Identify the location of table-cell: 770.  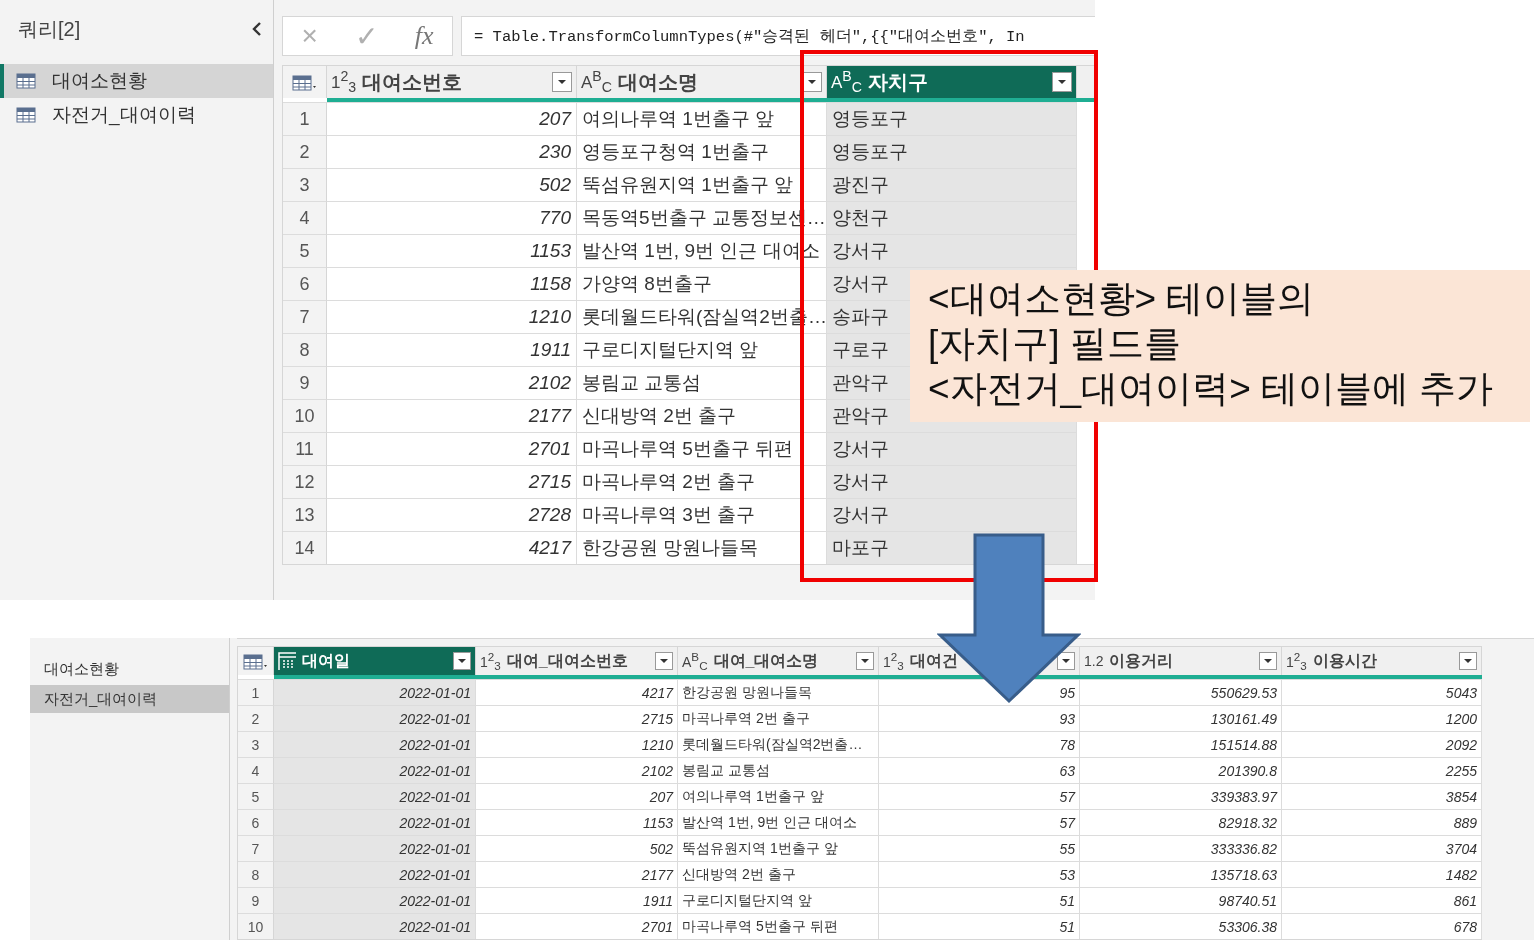
(452, 217).